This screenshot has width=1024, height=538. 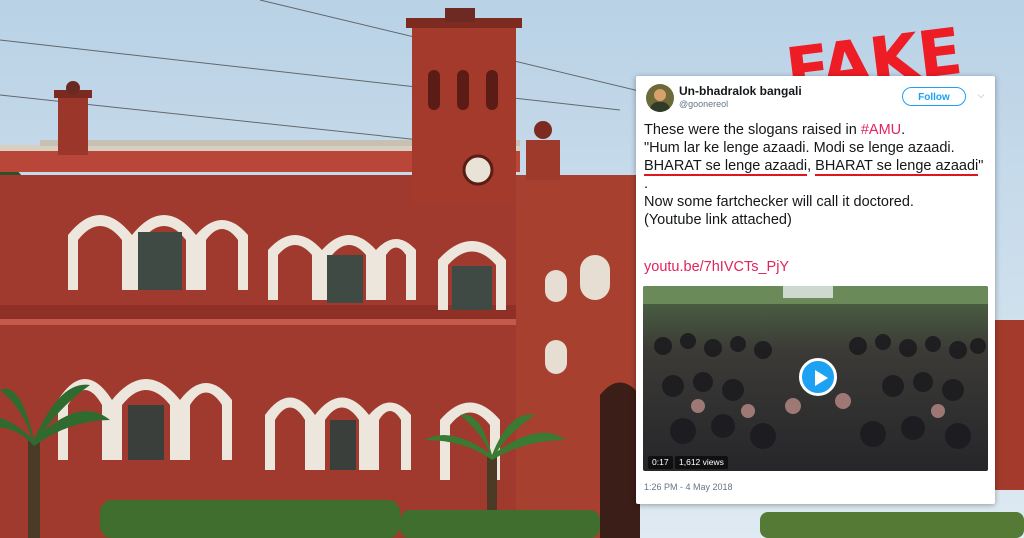 I want to click on video-duration: 0:17, so click(x=660, y=462).